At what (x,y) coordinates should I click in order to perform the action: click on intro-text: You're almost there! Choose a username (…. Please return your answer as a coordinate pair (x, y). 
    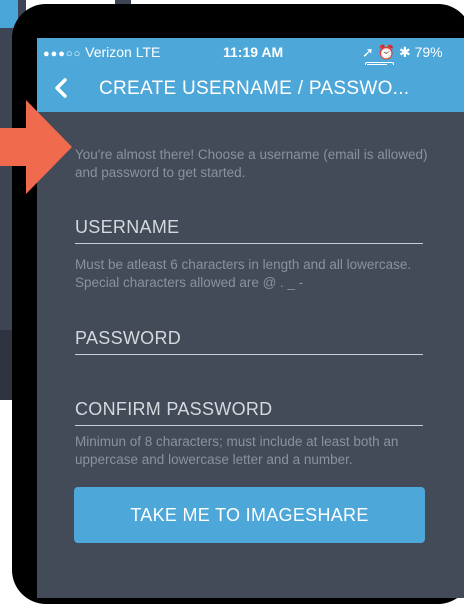
    Looking at the image, I should click on (251, 163).